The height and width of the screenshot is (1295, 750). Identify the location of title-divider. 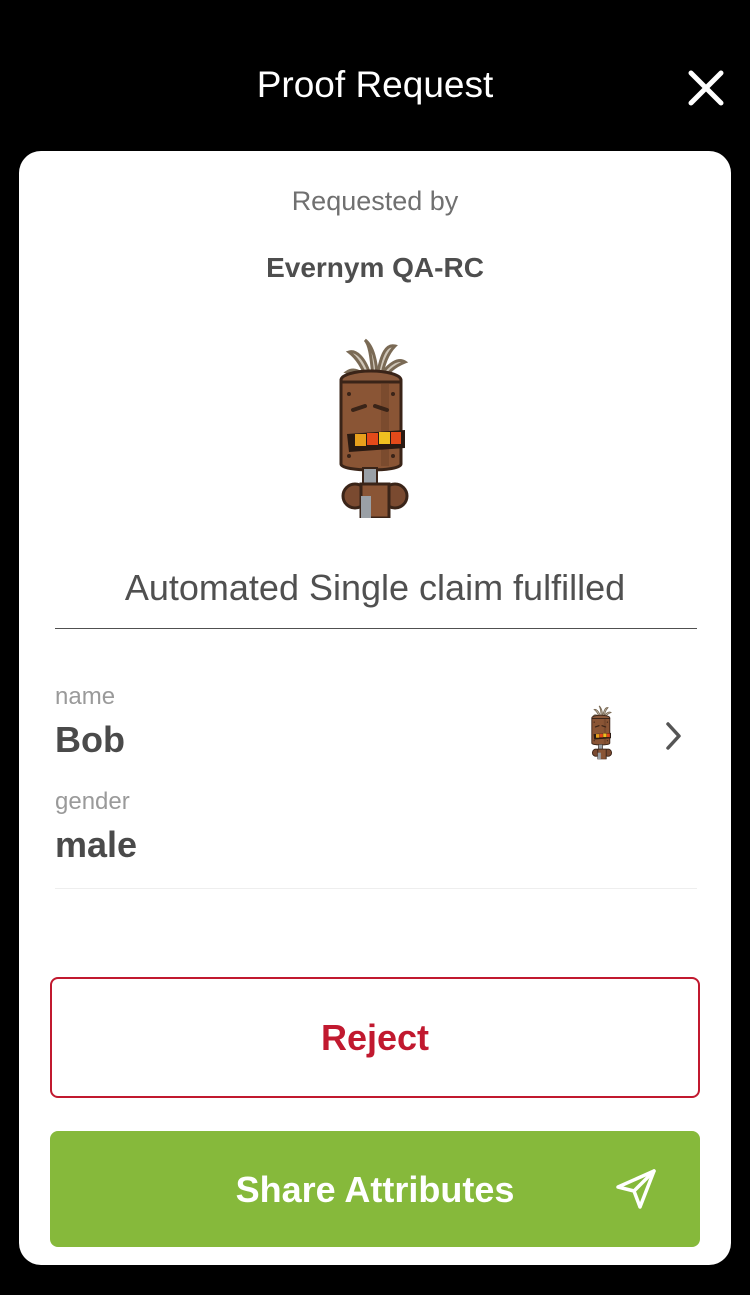
(376, 628).